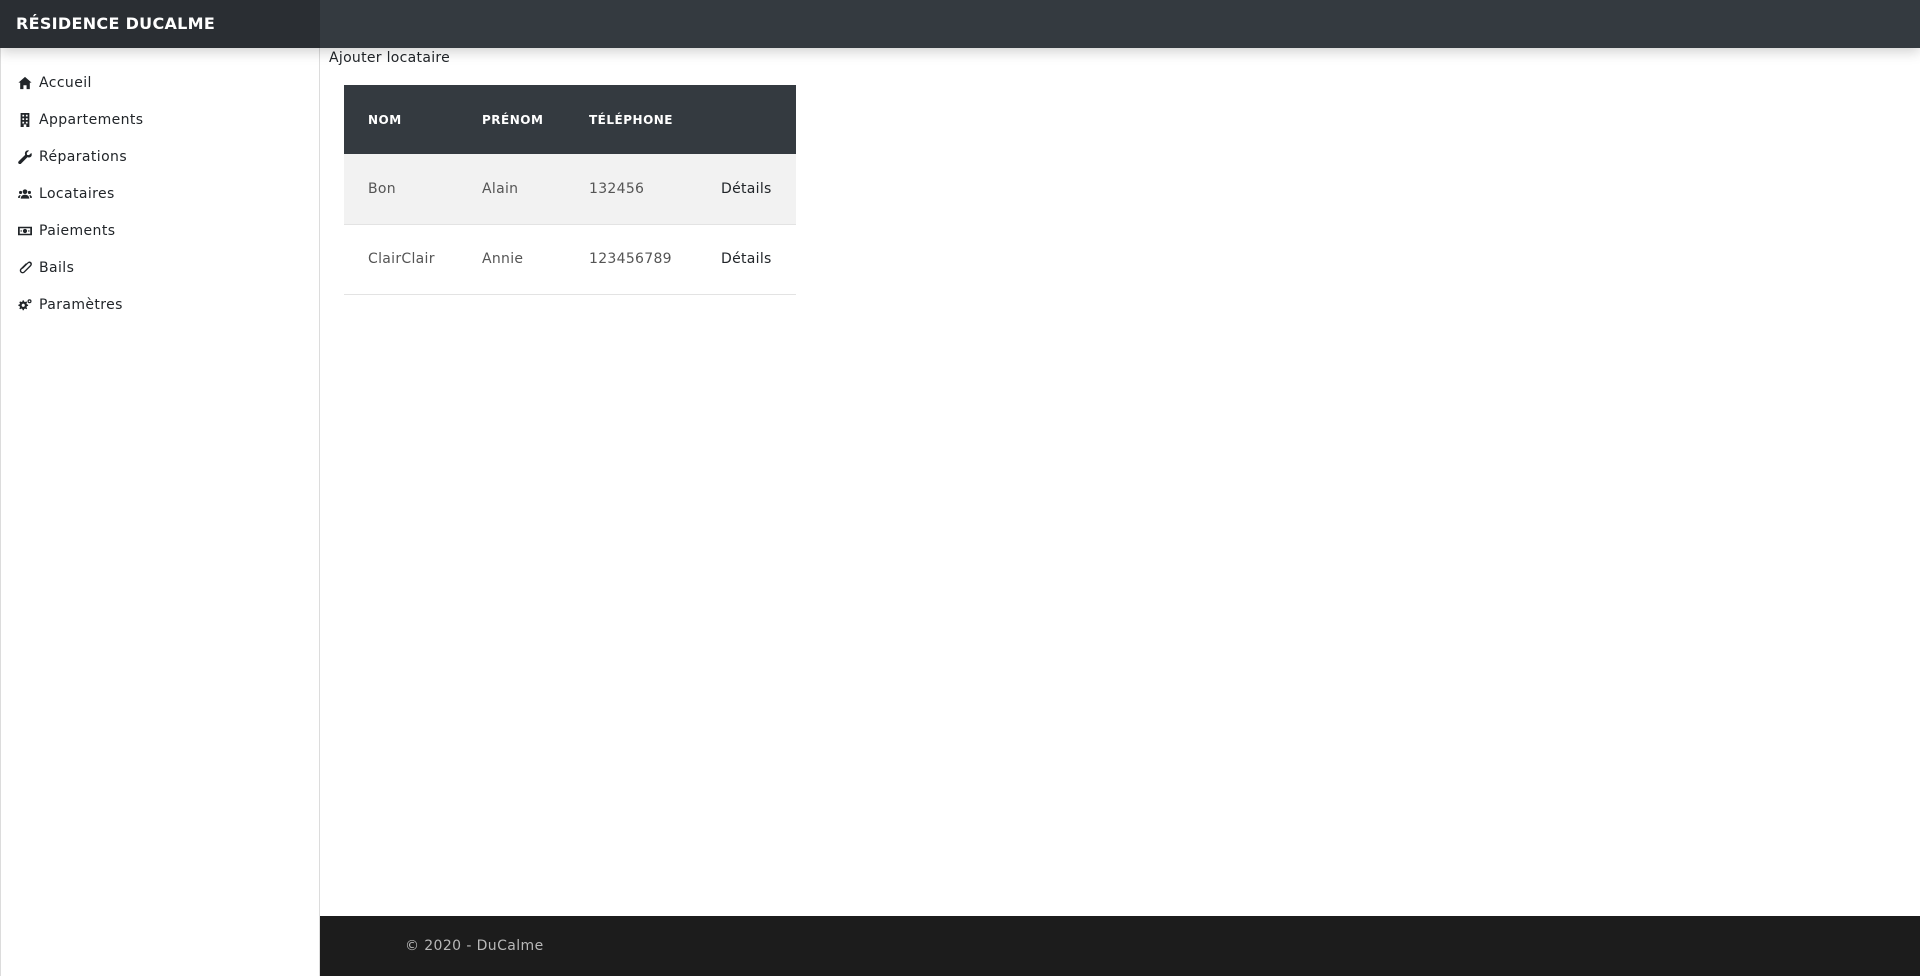  I want to click on sidebar-item-label: Paramètres, so click(81, 304).